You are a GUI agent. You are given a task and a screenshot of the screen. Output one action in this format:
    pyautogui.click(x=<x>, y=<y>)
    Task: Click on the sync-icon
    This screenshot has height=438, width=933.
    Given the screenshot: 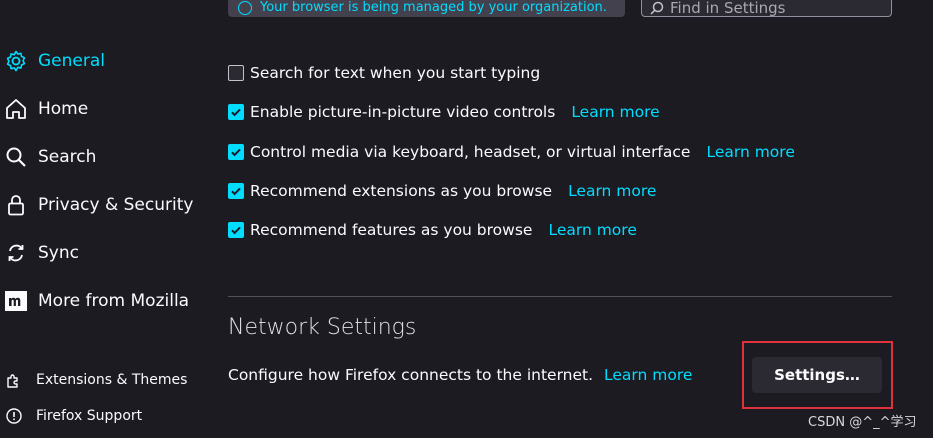 What is the action you would take?
    pyautogui.click(x=16, y=253)
    